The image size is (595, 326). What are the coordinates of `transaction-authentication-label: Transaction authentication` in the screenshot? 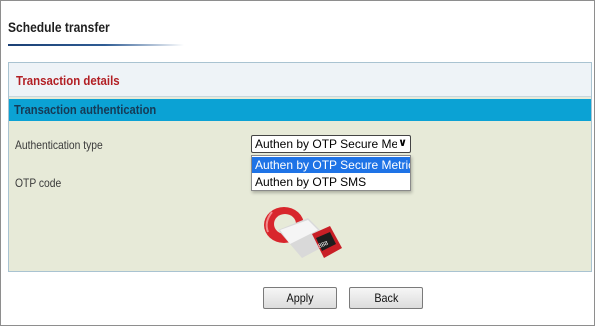 It's located at (85, 109).